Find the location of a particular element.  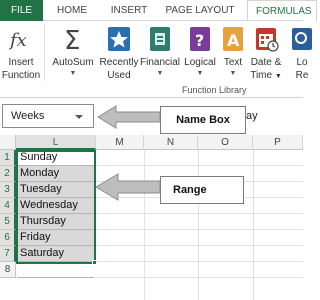

name-box-dropdown-icon is located at coordinates (79, 117).